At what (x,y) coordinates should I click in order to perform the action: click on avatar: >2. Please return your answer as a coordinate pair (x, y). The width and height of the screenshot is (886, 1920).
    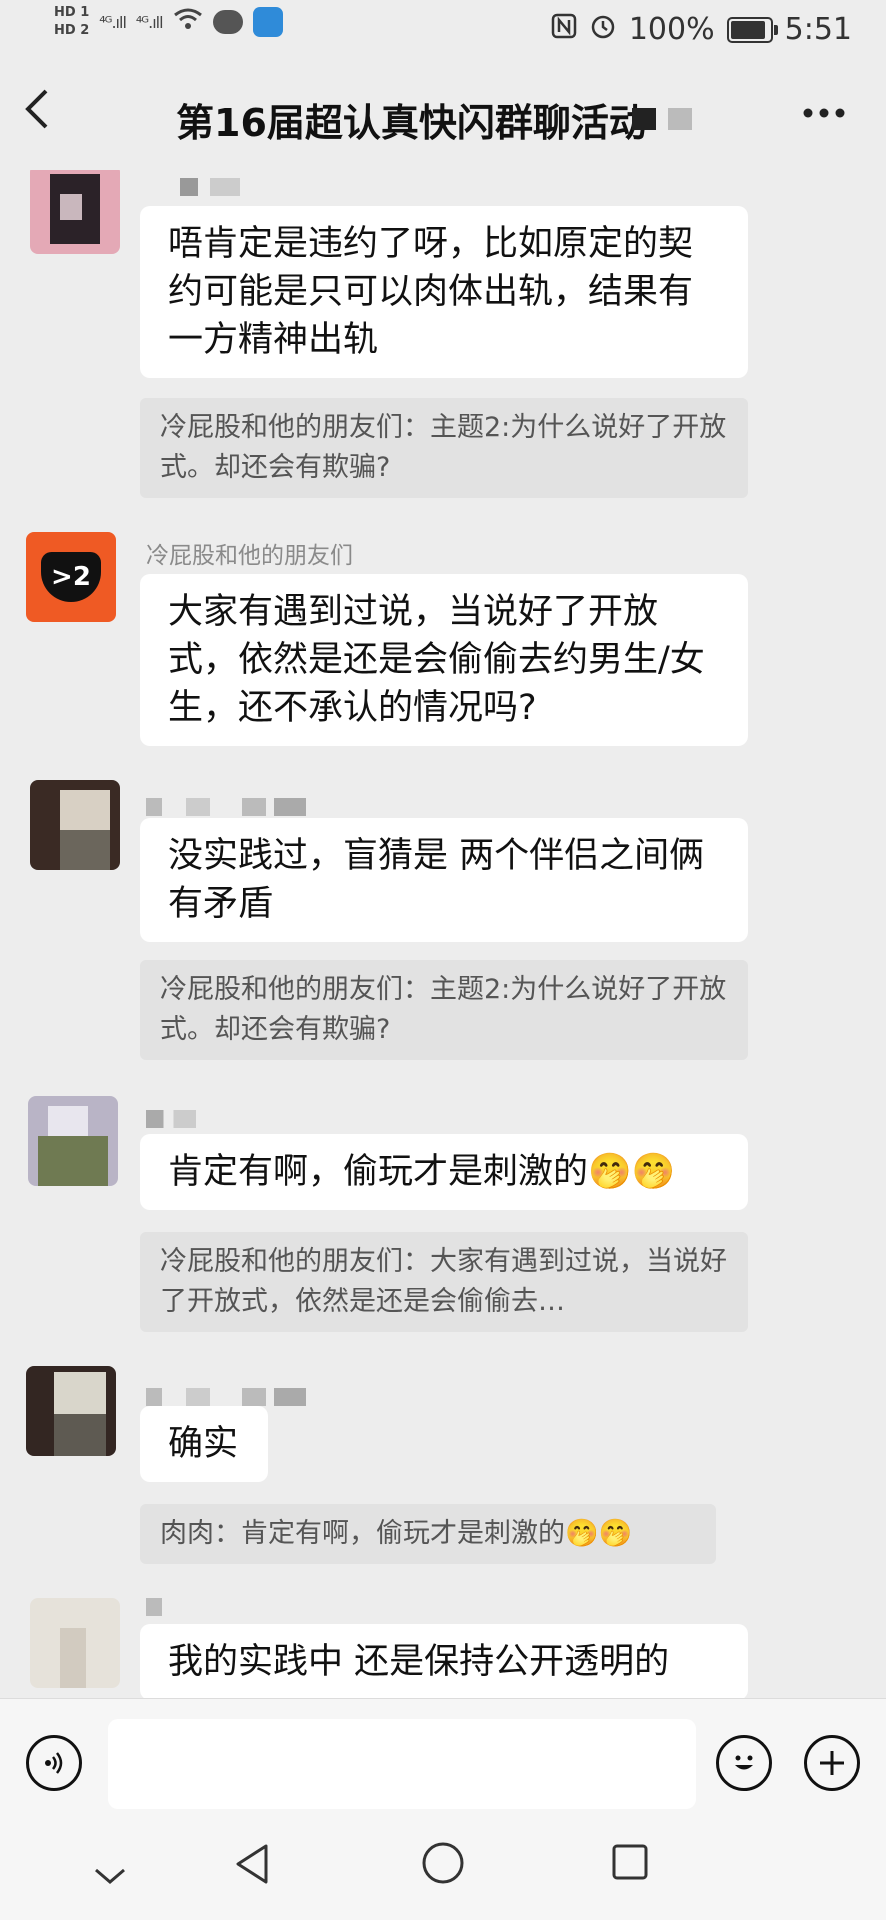
    Looking at the image, I should click on (71, 577).